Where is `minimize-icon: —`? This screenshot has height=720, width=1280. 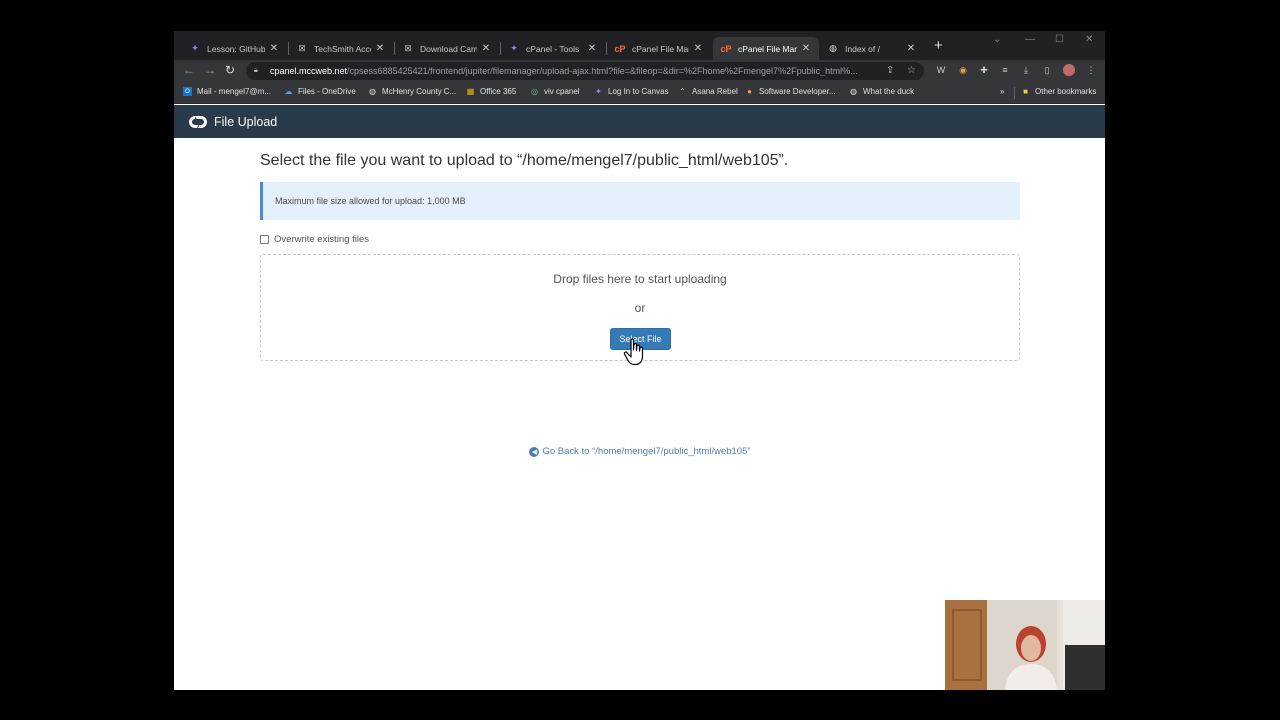 minimize-icon: — is located at coordinates (1030, 39).